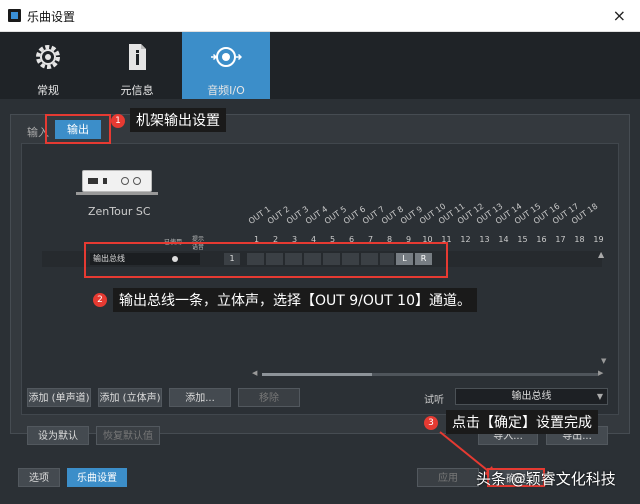 Image resolution: width=640 pixels, height=504 pixels. Describe the element at coordinates (541, 239) in the screenshot. I see `col-num-16: 16` at that location.